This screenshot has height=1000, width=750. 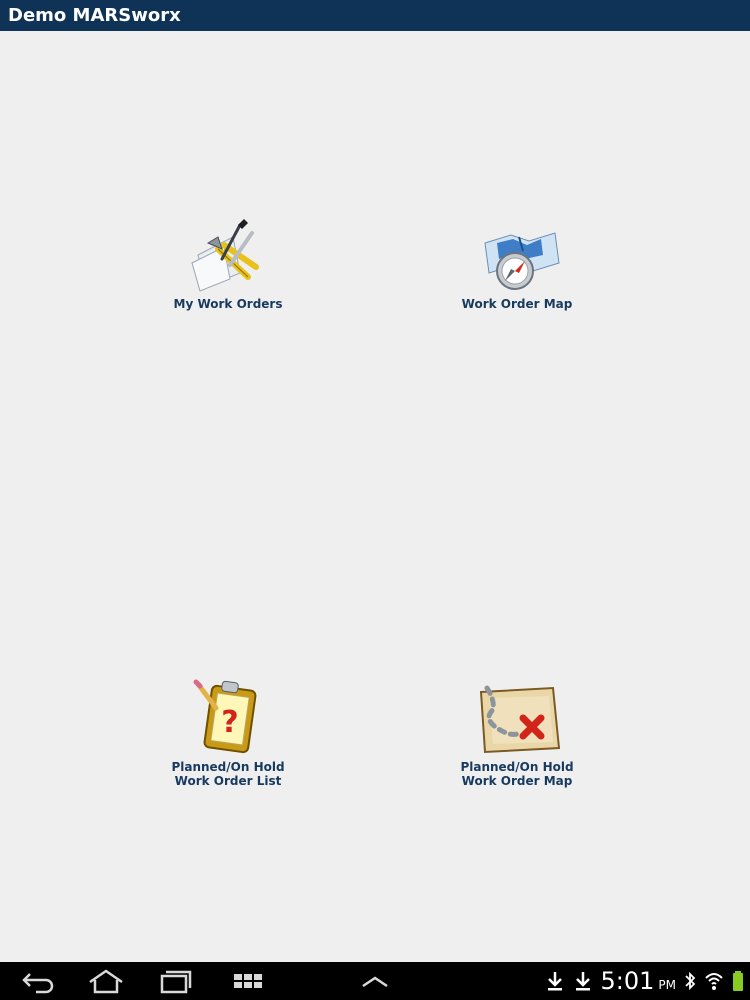 I want to click on system-nav-bar: 5:01 PM, so click(x=375, y=981).